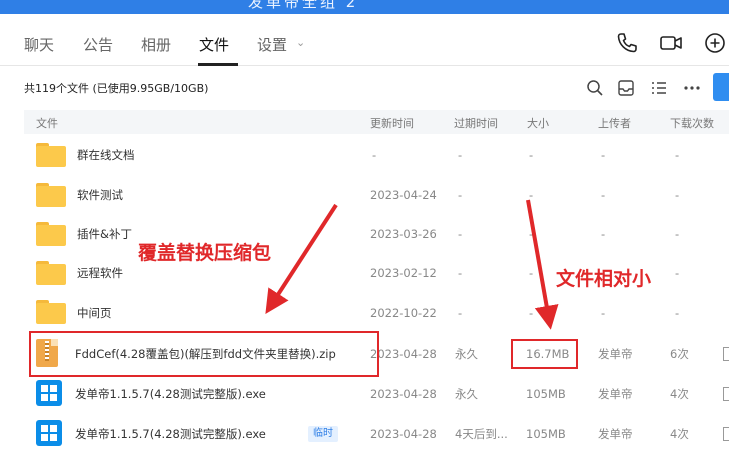 The image size is (729, 450). What do you see at coordinates (301, 259) in the screenshot?
I see `arrow-to-zip-row` at bounding box center [301, 259].